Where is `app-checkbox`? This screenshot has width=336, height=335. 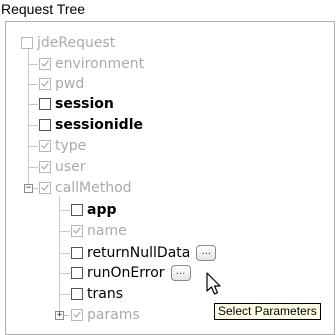 app-checkbox is located at coordinates (77, 210).